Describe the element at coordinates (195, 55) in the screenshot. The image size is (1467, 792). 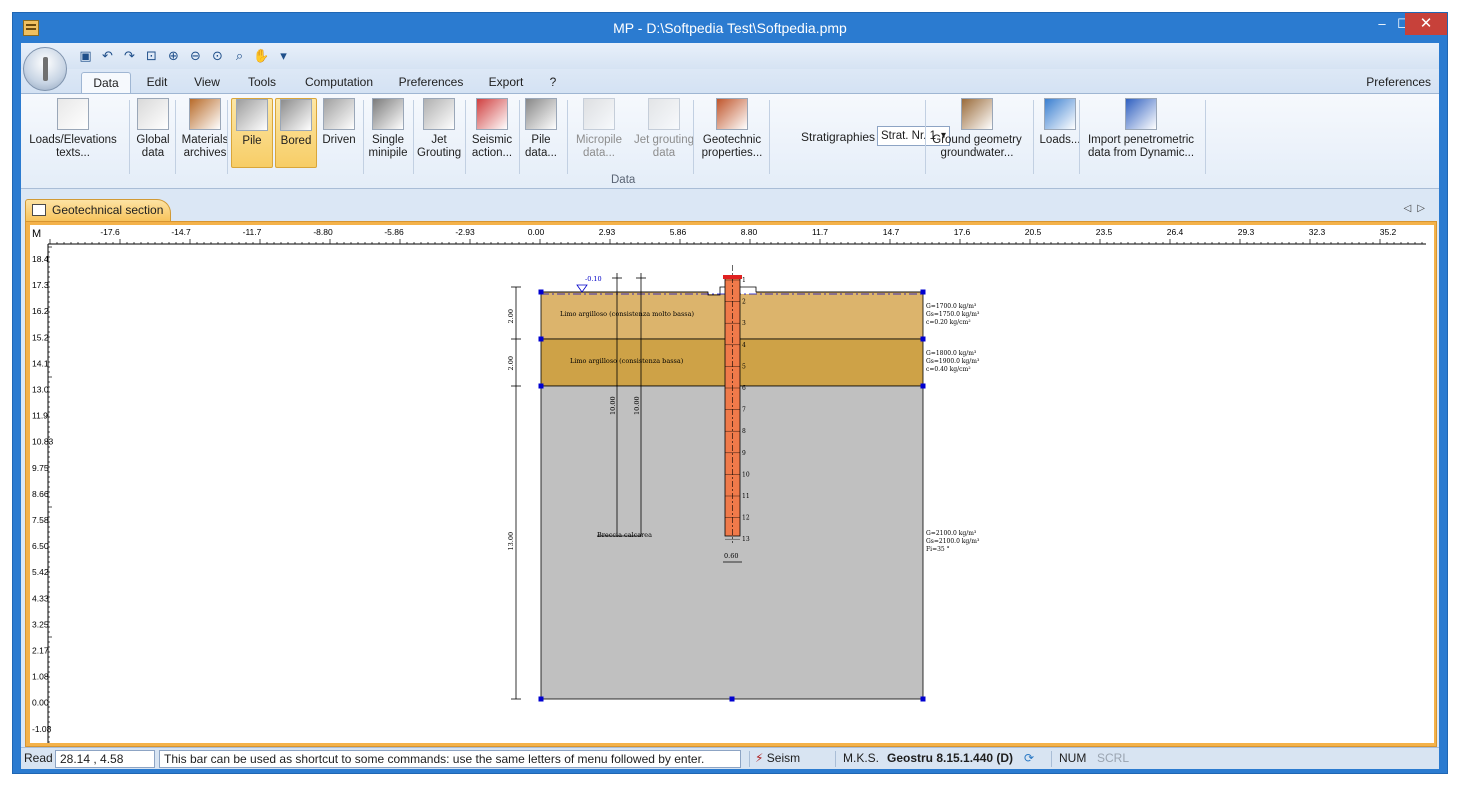
I see `zoom-out-icon: ⊖` at that location.